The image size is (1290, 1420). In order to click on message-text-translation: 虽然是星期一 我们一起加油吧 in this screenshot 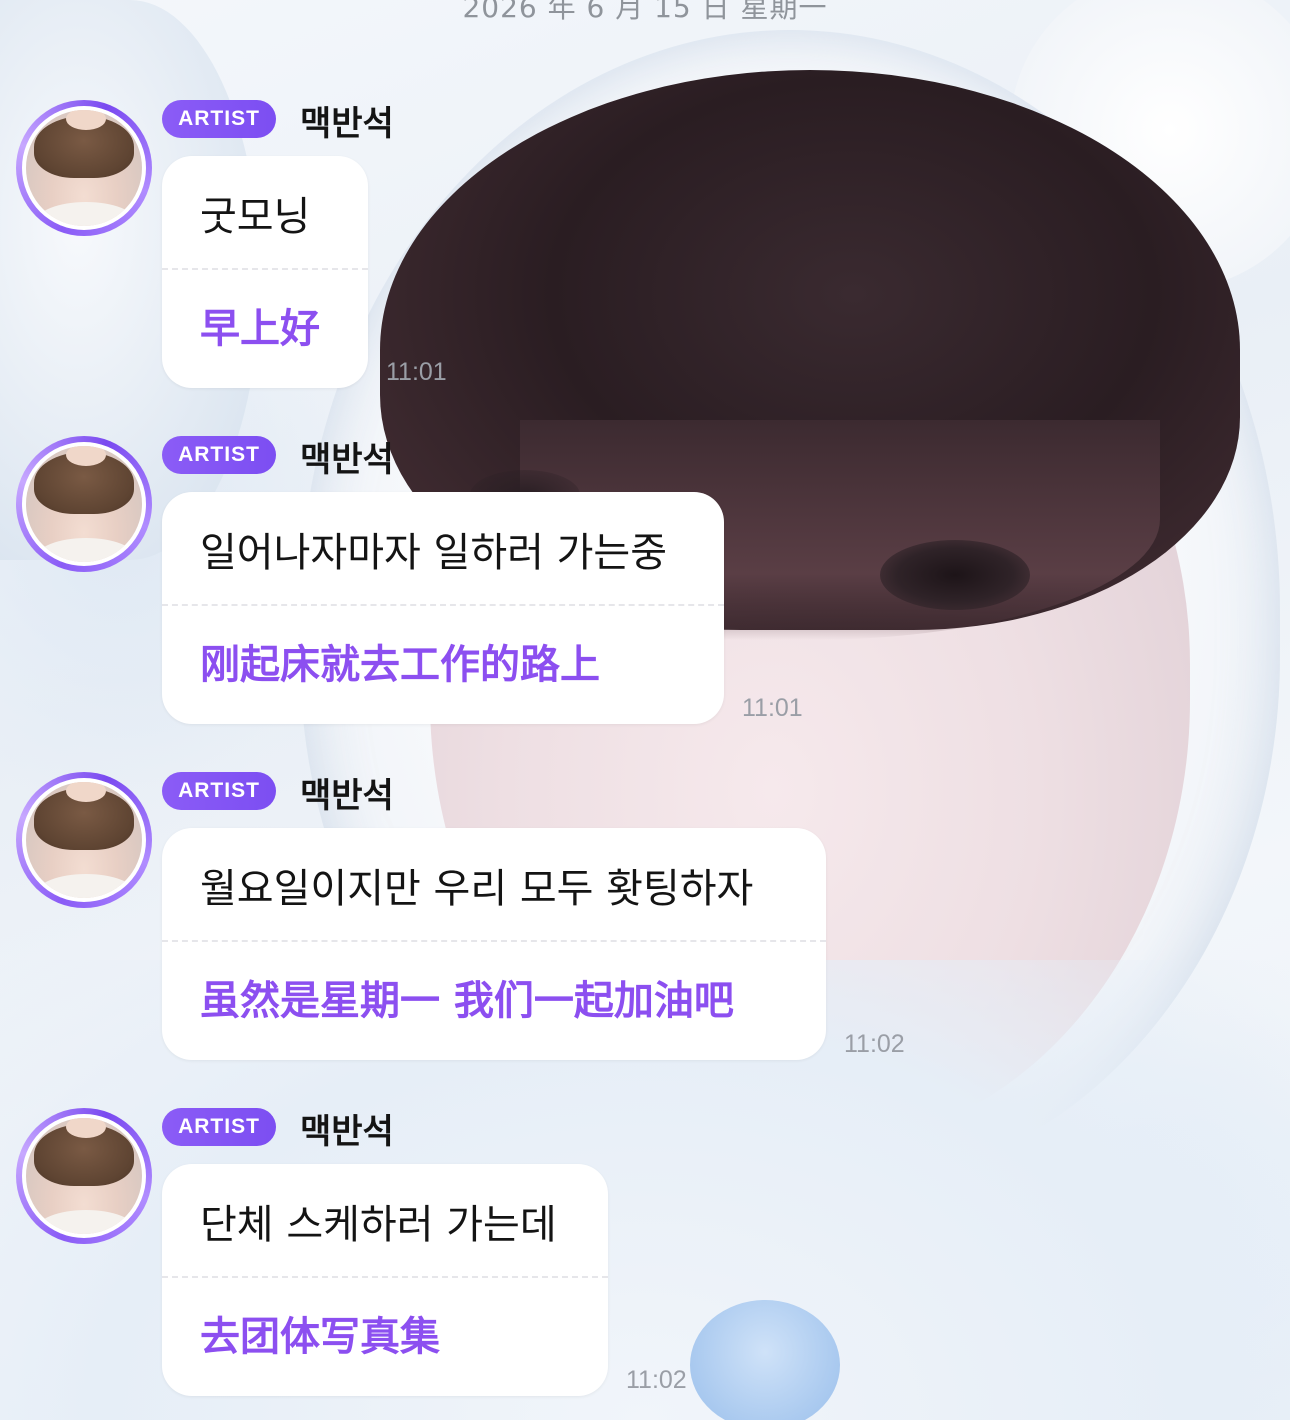, I will do `click(467, 1001)`.